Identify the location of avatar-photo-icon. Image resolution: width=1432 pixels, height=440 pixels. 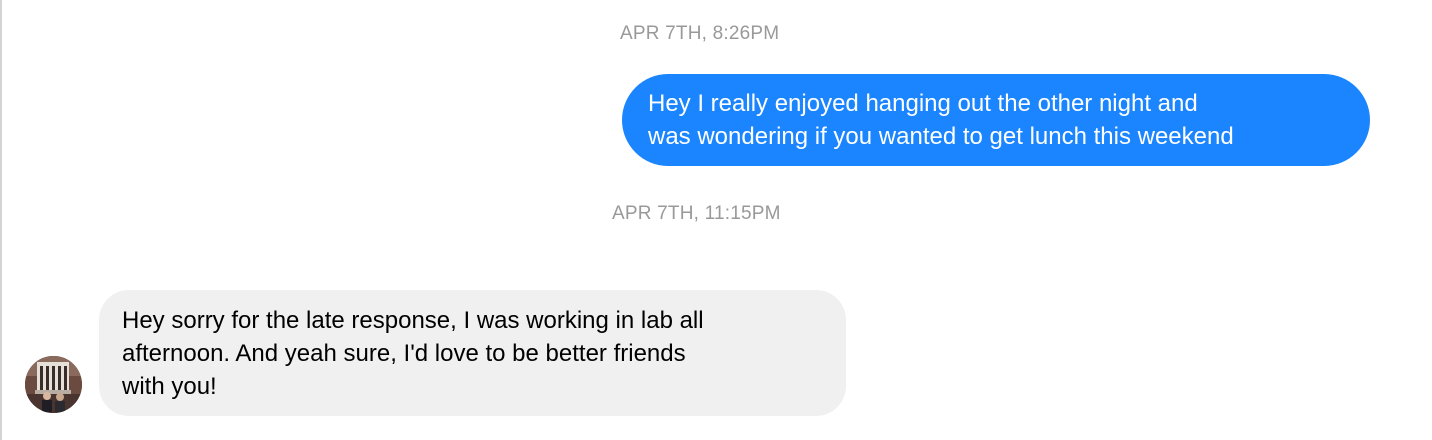
(53, 384).